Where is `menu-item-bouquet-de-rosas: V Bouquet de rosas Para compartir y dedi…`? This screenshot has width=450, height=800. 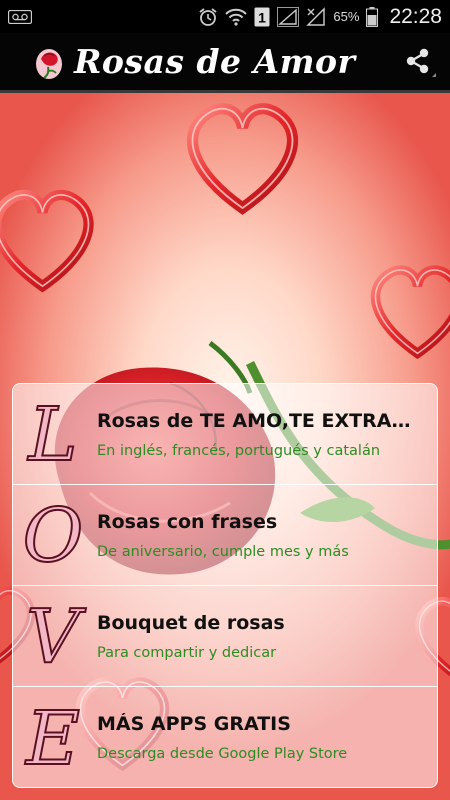 menu-item-bouquet-de-rosas: V Bouquet de rosas Para compartir y dedi… is located at coordinates (225, 636).